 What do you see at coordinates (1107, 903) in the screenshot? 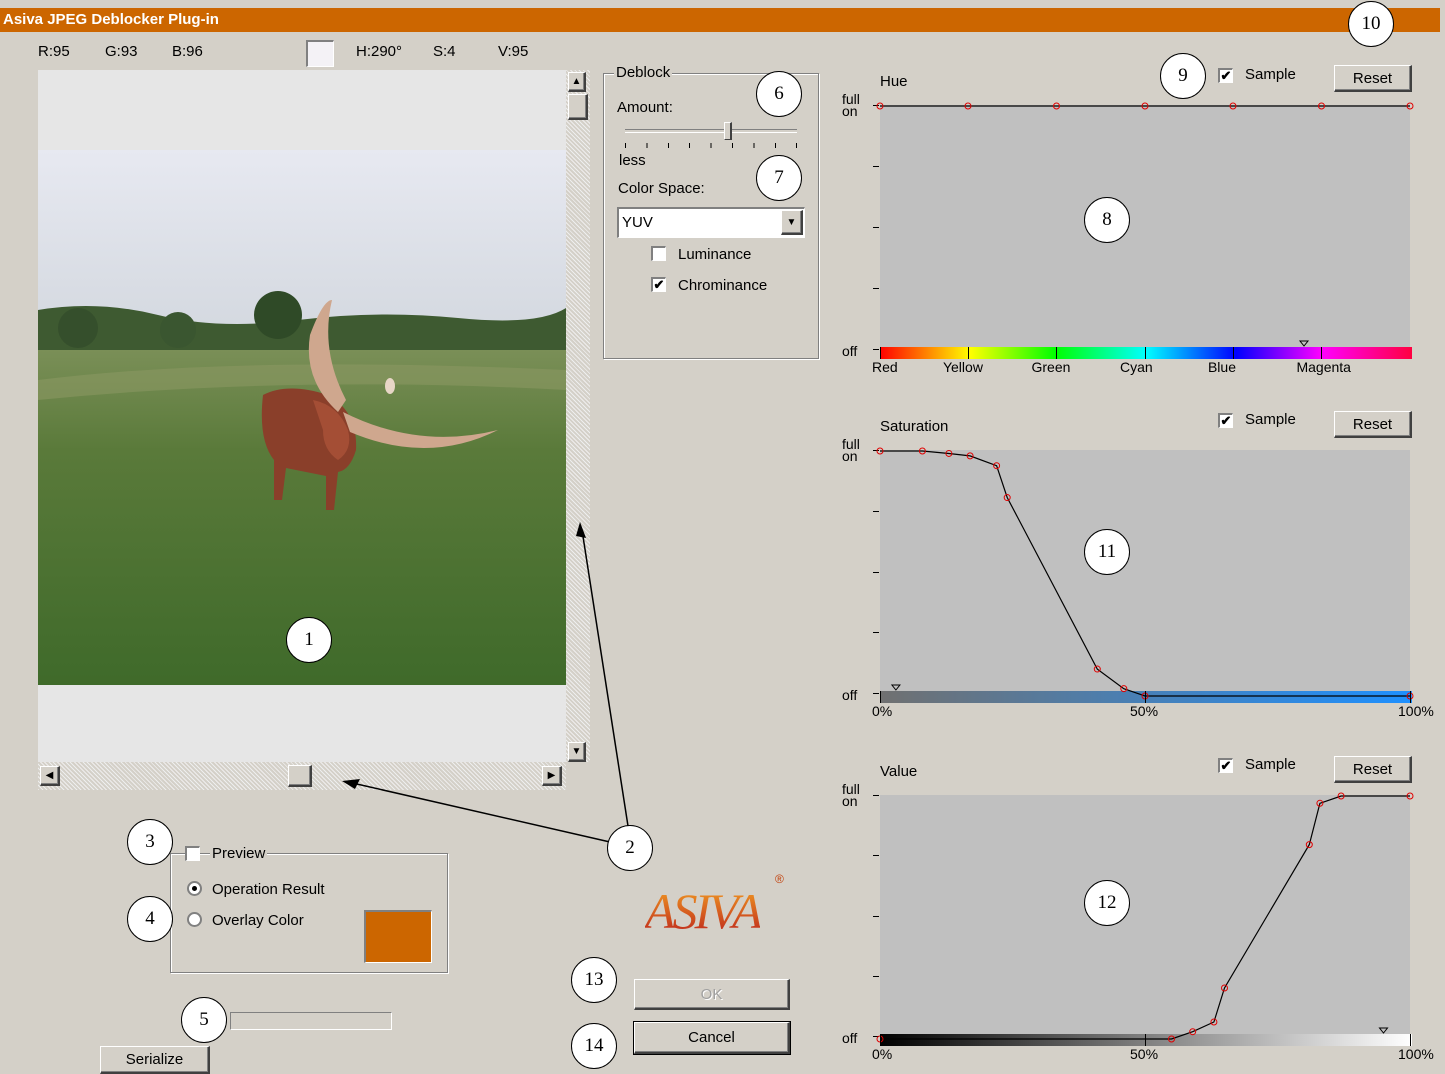
I see `callout-12: 12` at bounding box center [1107, 903].